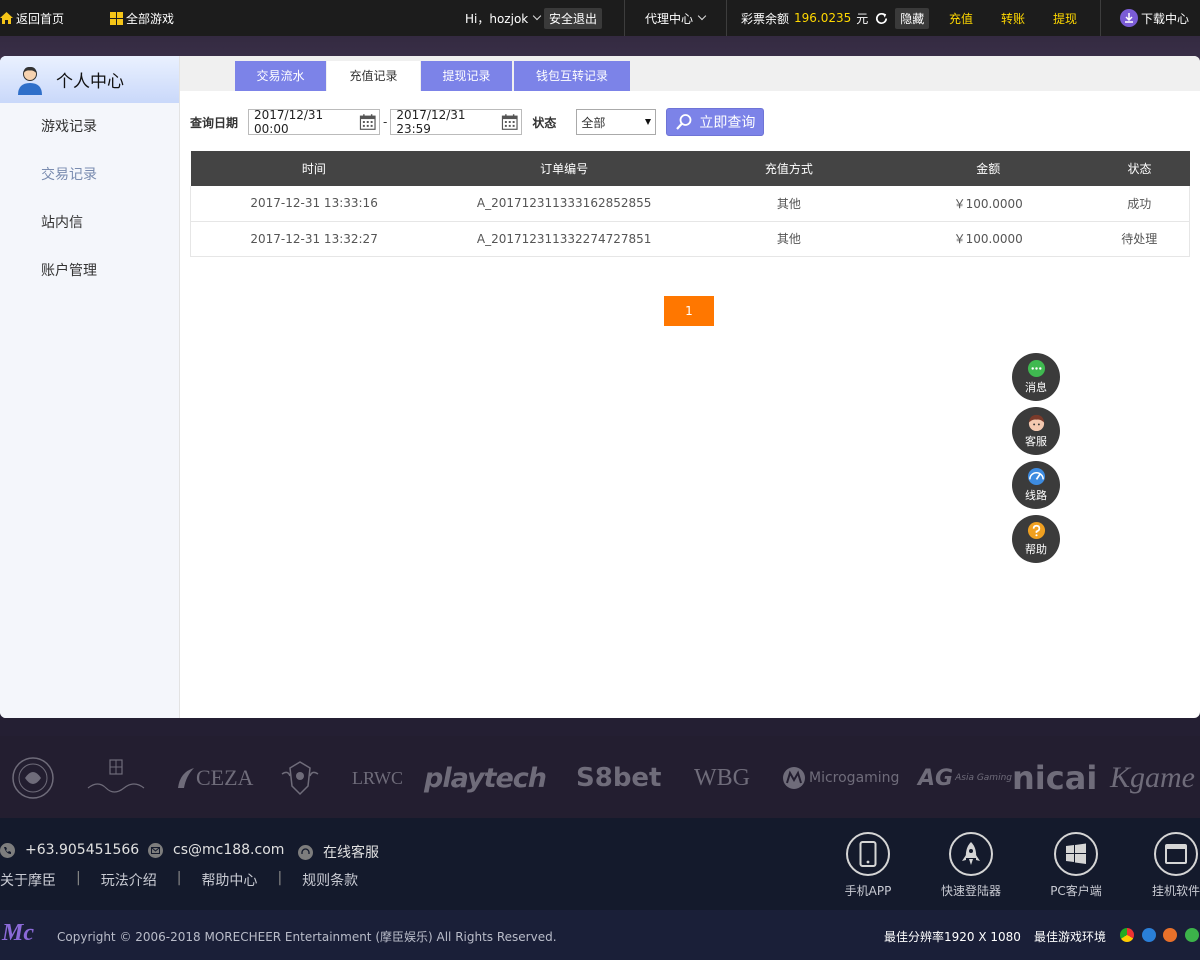 This screenshot has height=960, width=1200. I want to click on windows-icon, so click(1076, 853).